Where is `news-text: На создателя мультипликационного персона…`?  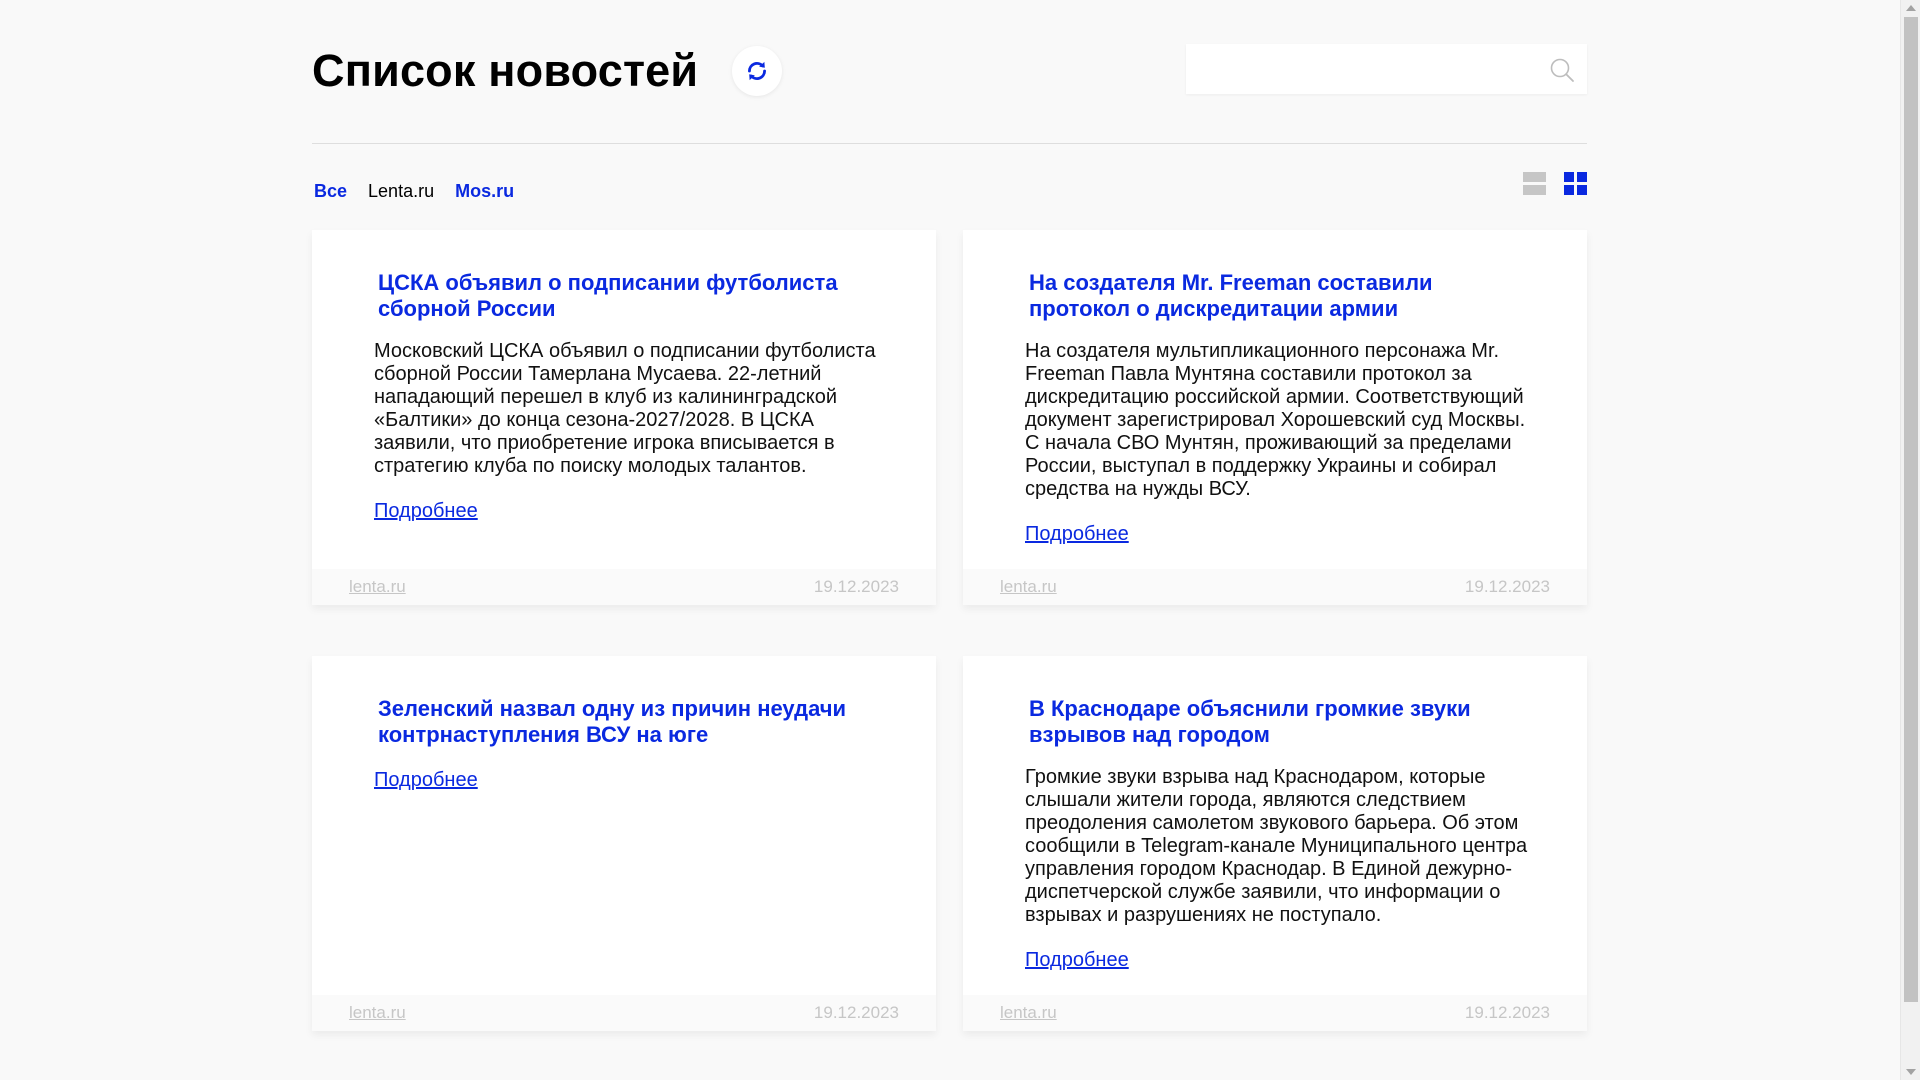
news-text: На создателя мультипликационного персона… is located at coordinates (1275, 420).